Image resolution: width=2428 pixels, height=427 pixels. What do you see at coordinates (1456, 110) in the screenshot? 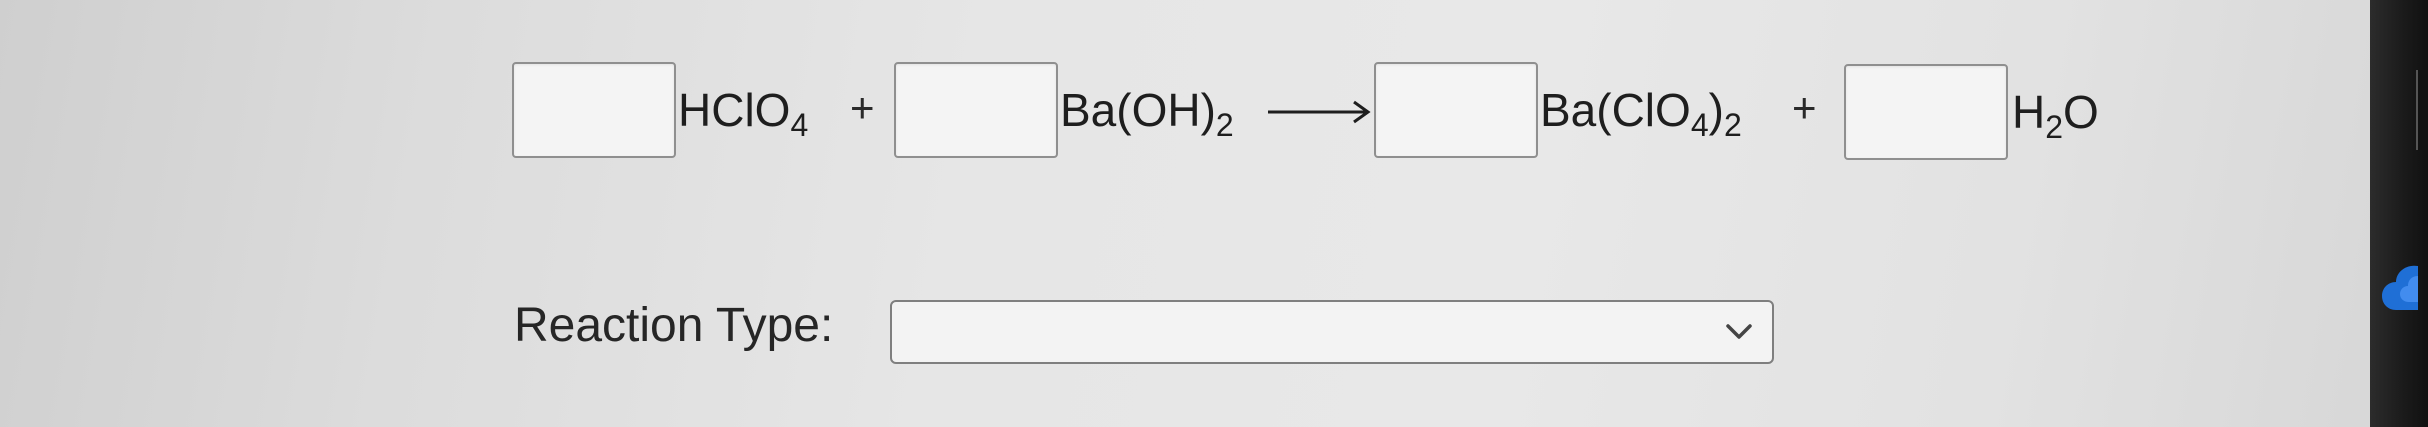
I see `coefficient-input-baclo42` at bounding box center [1456, 110].